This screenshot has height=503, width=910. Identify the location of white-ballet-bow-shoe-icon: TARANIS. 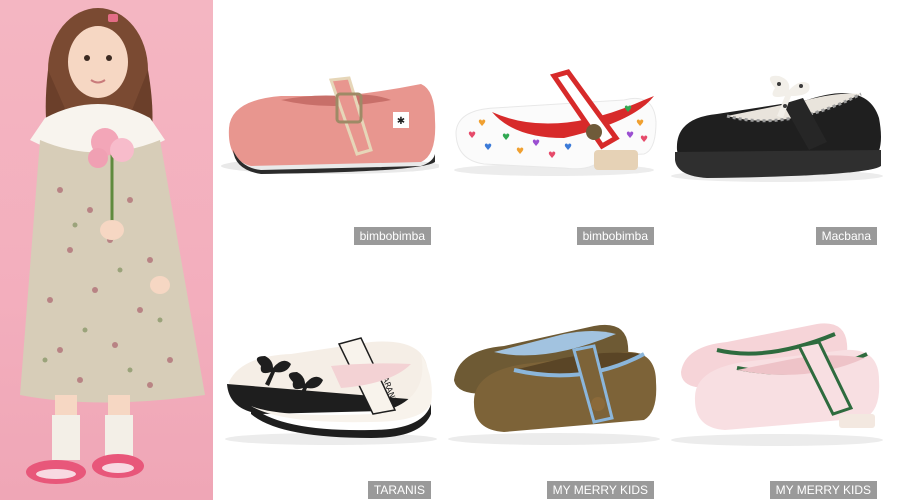
(331, 391).